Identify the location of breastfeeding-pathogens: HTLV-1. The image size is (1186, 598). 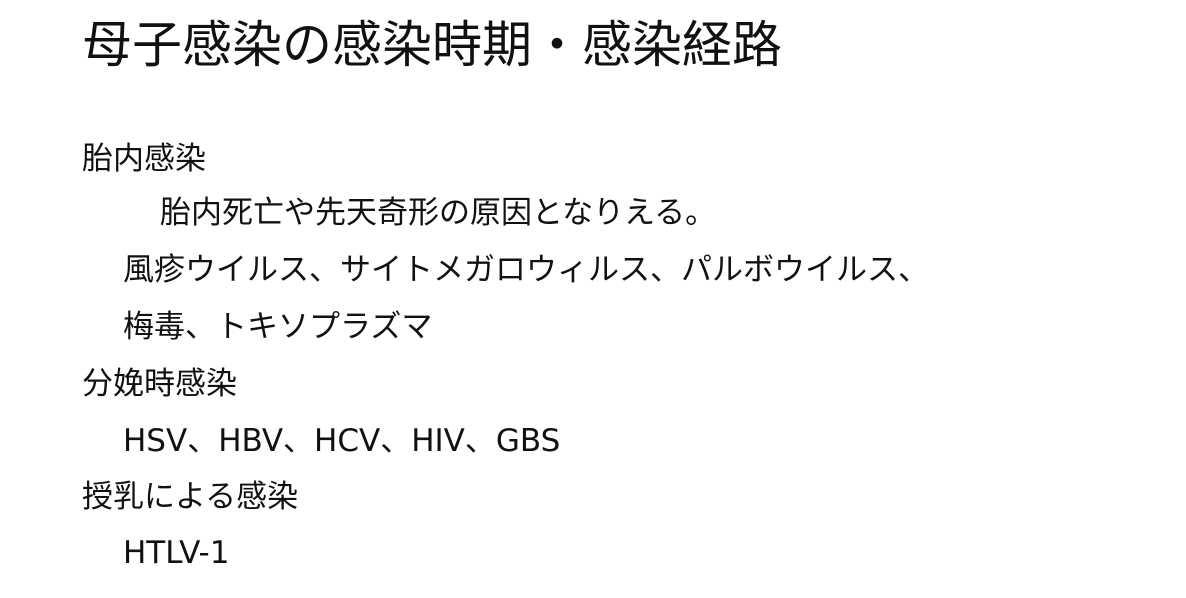
(176, 553).